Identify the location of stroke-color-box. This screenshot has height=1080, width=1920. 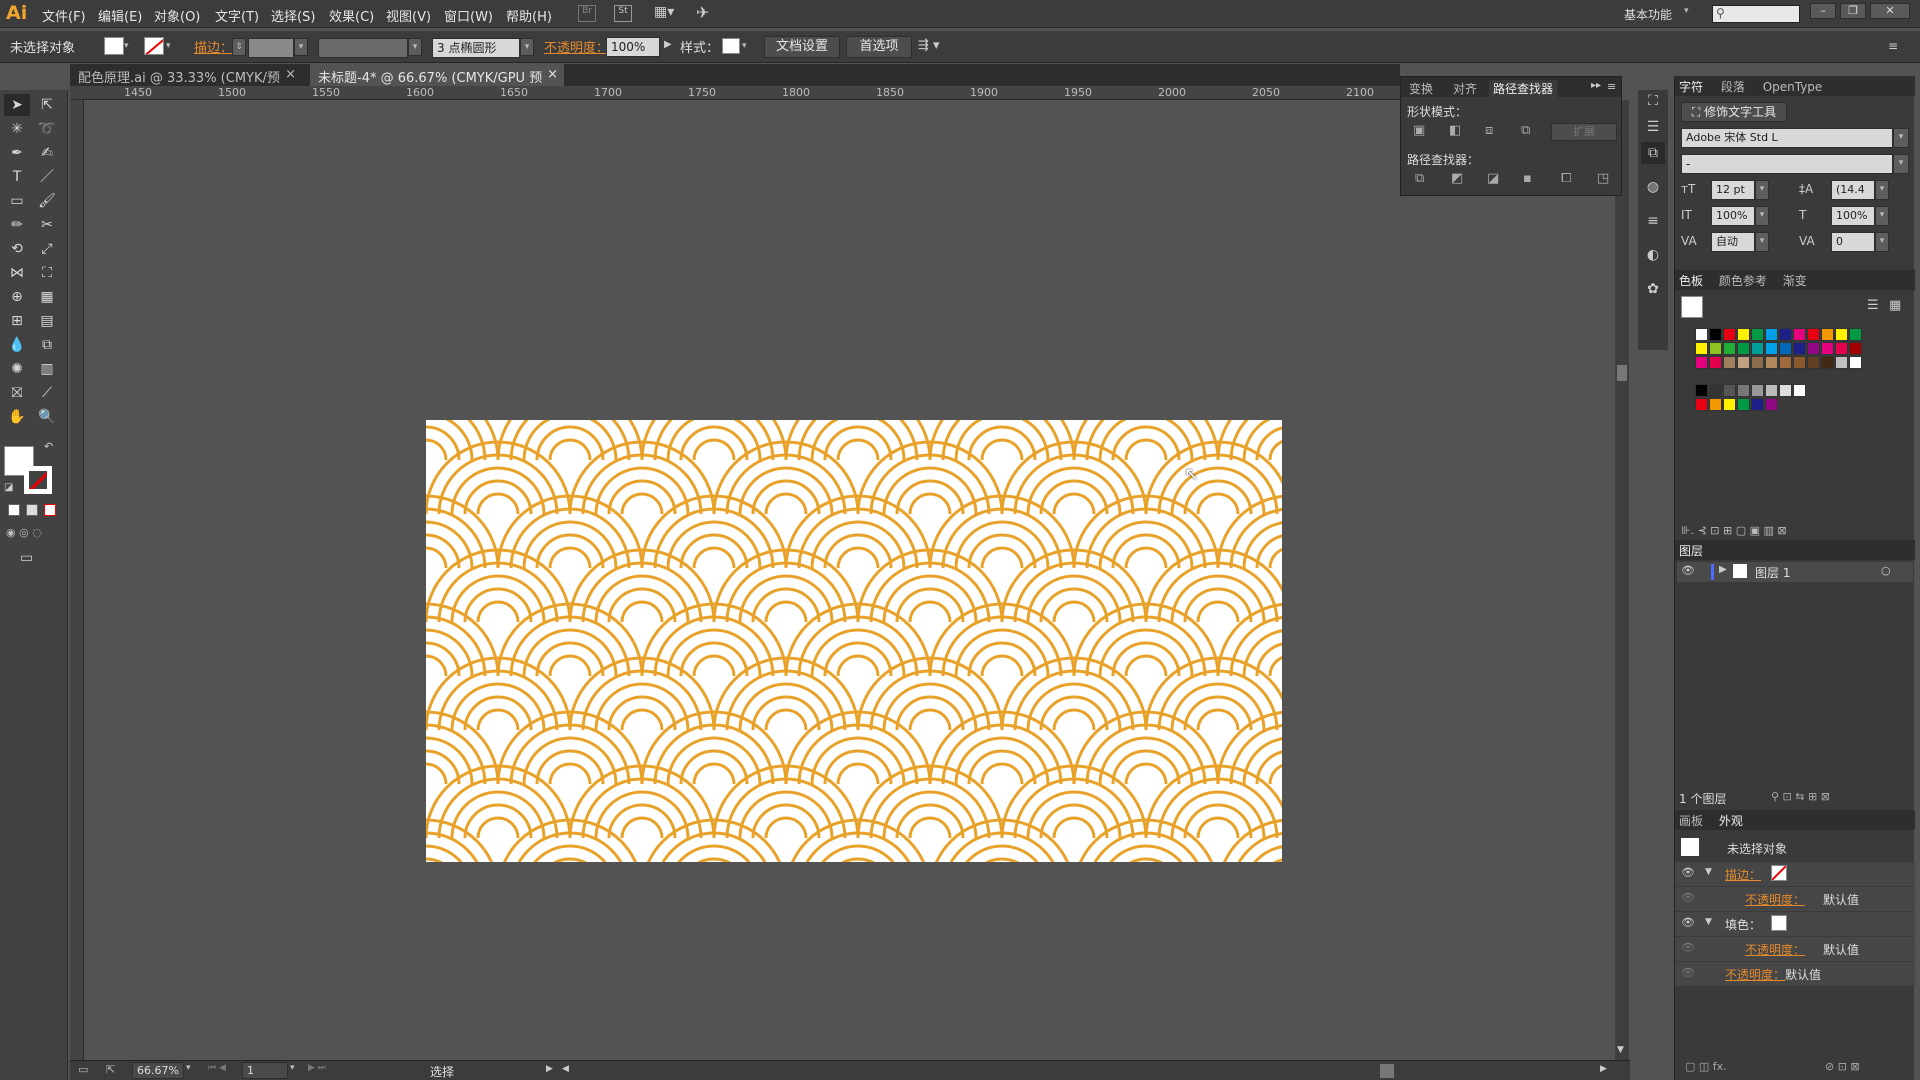
(38, 480).